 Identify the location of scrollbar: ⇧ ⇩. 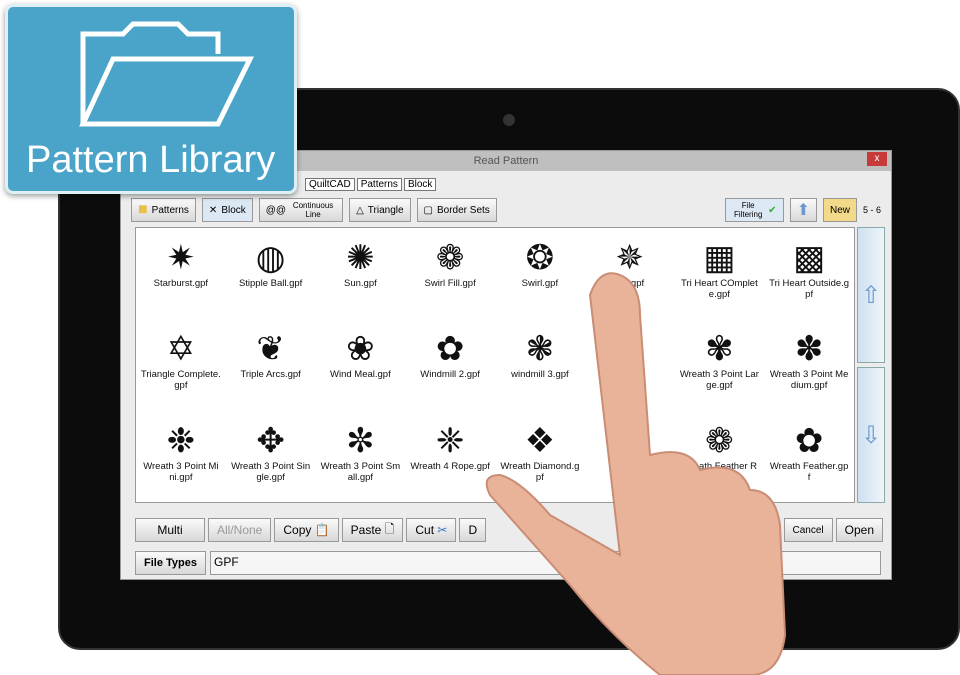
(871, 365).